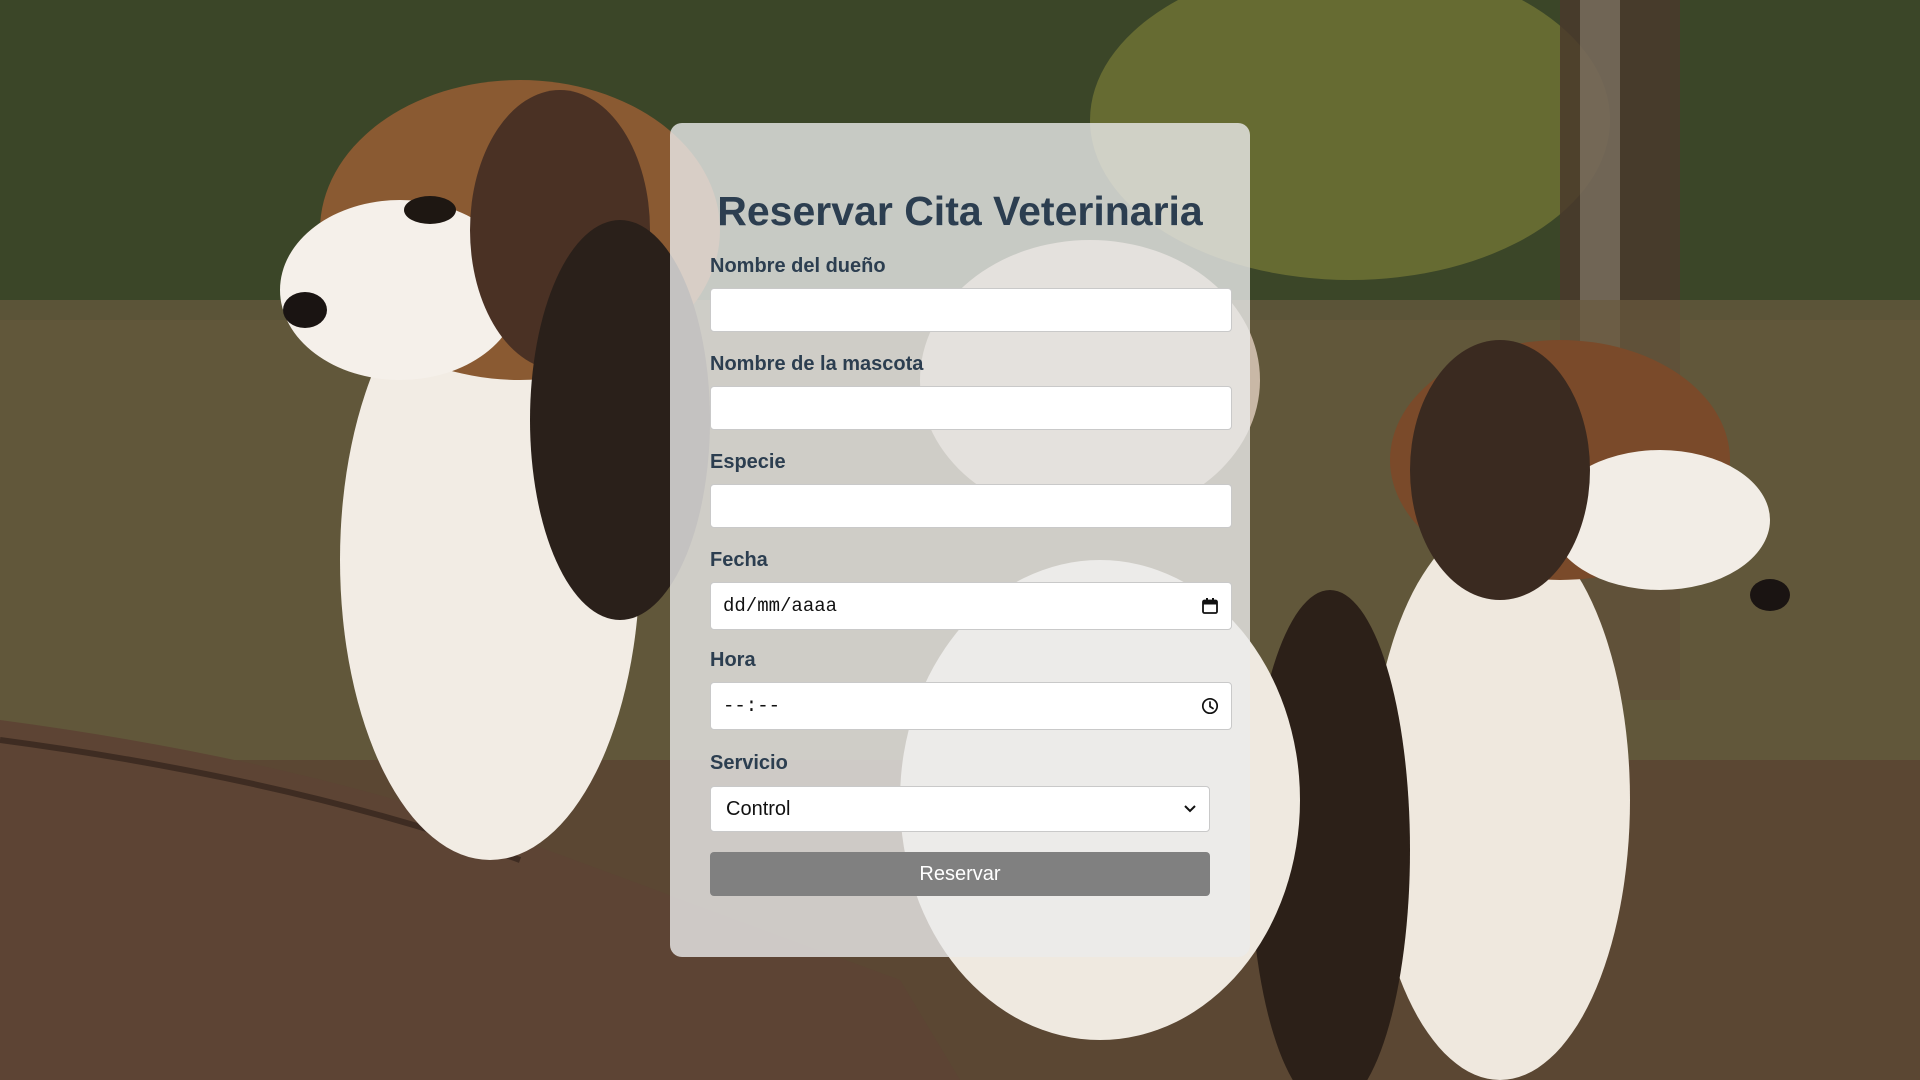  Describe the element at coordinates (971, 310) in the screenshot. I see `owner-name-input` at that location.